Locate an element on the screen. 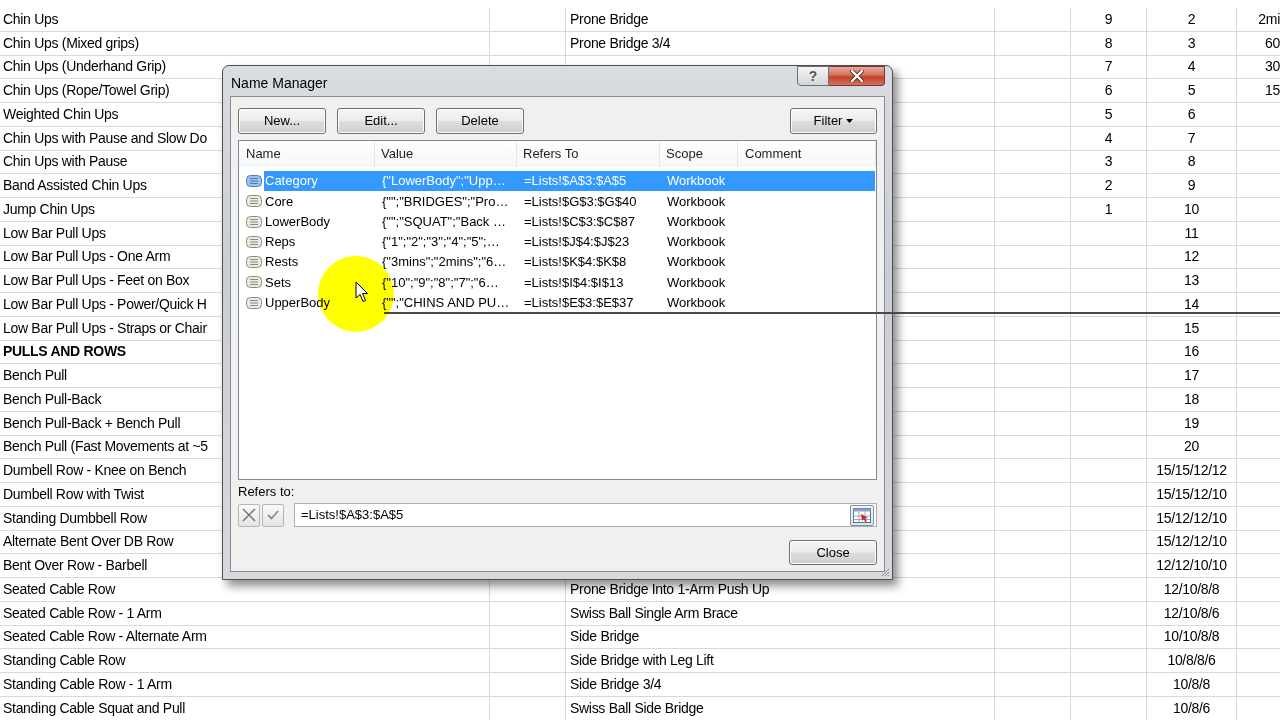 The height and width of the screenshot is (720, 1280). rep-value: 12/10/8/8 is located at coordinates (1191, 589).